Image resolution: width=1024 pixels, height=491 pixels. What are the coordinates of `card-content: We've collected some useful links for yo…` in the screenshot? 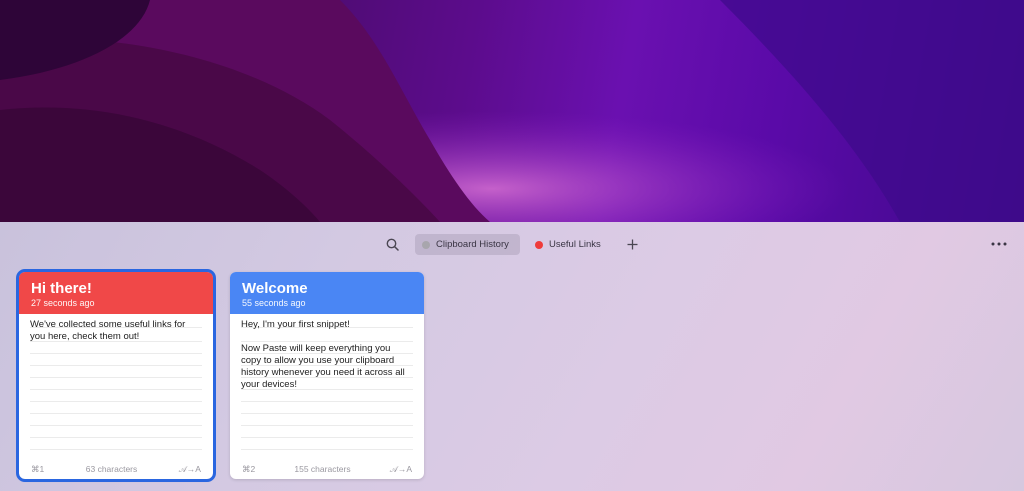 It's located at (116, 387).